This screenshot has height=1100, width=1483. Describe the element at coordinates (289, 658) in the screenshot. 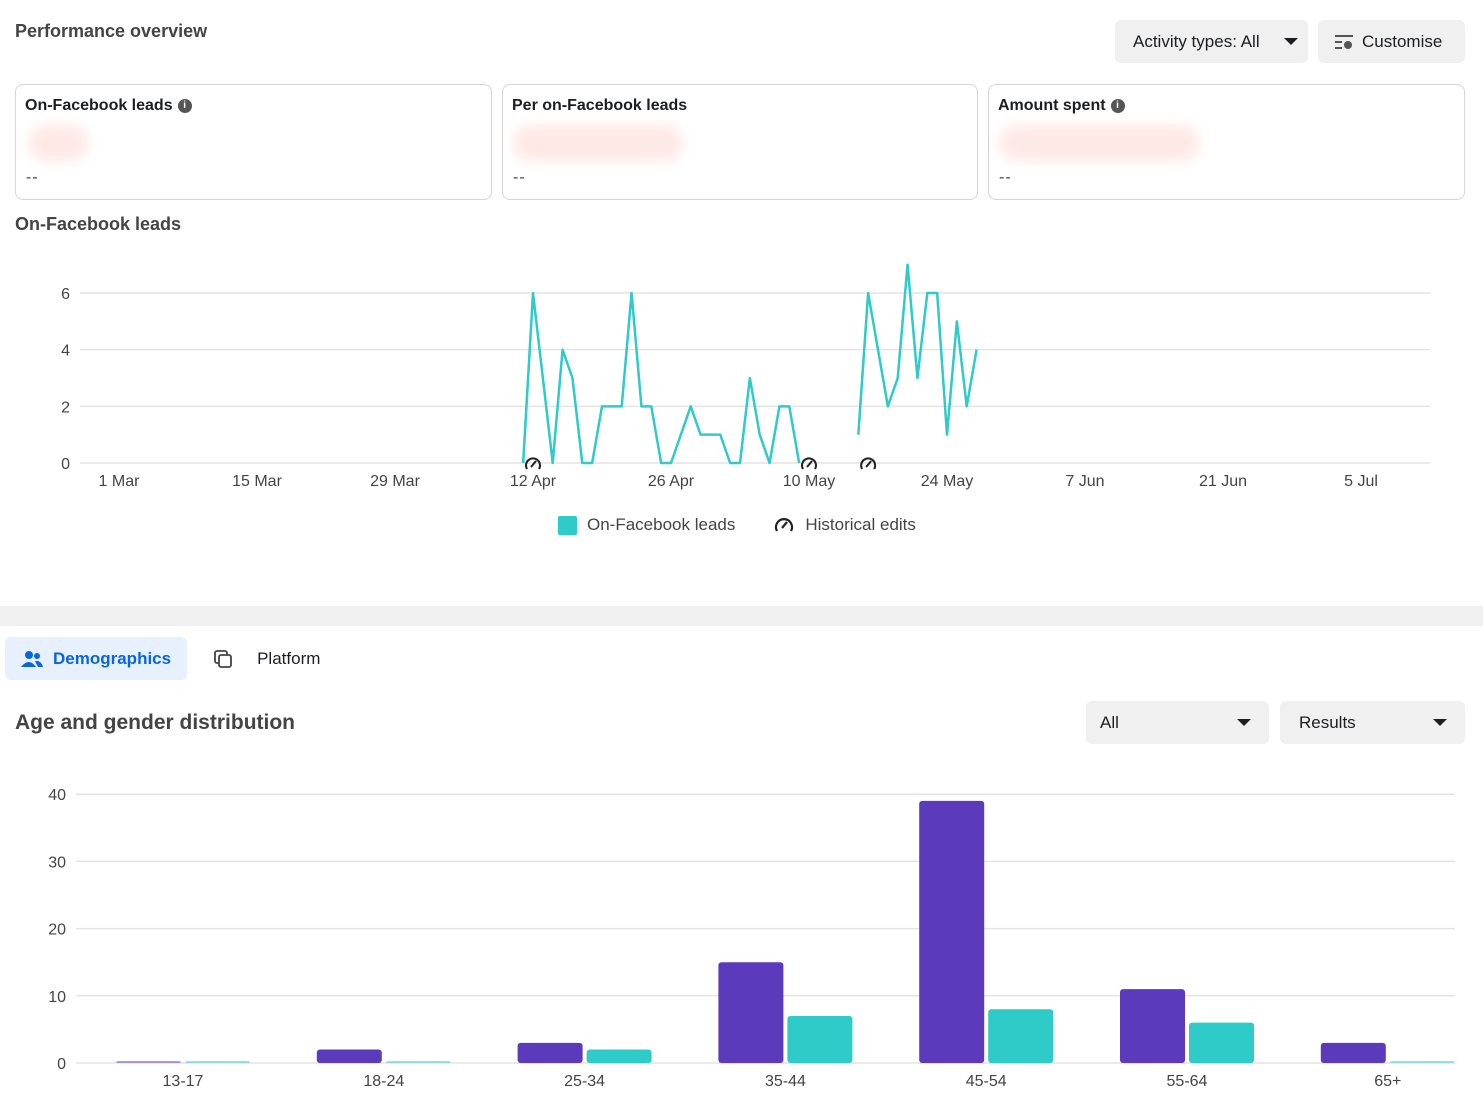

I see `tab-label: Platform` at that location.